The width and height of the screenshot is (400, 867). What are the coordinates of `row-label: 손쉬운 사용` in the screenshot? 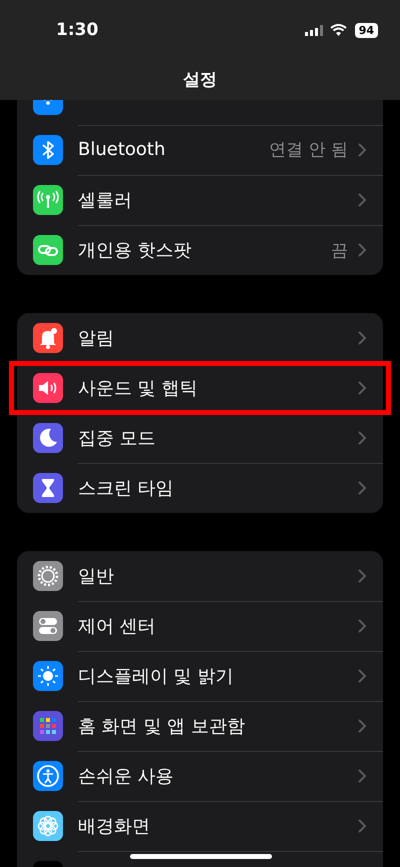 It's located at (126, 776).